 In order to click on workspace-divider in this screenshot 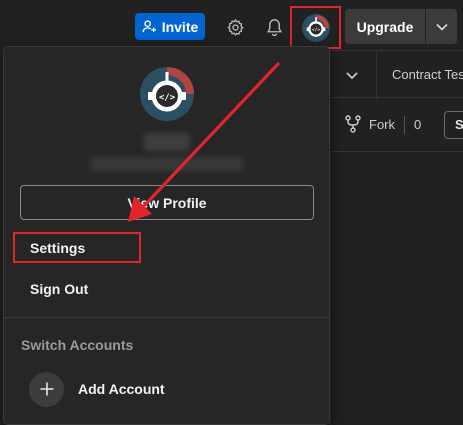, I will do `click(330, 288)`.